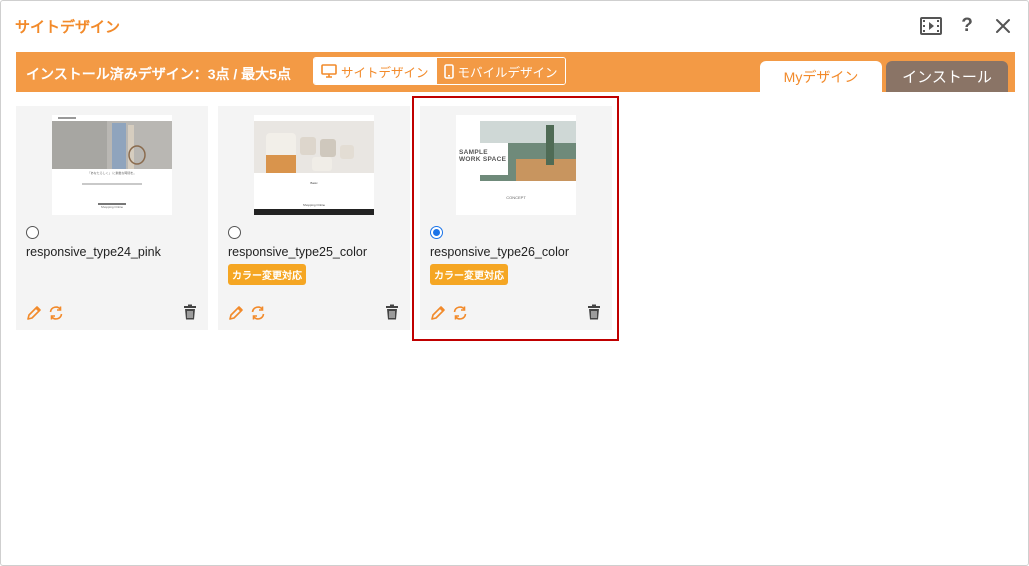 The image size is (1029, 566). I want to click on help-icon: ?, so click(967, 26).